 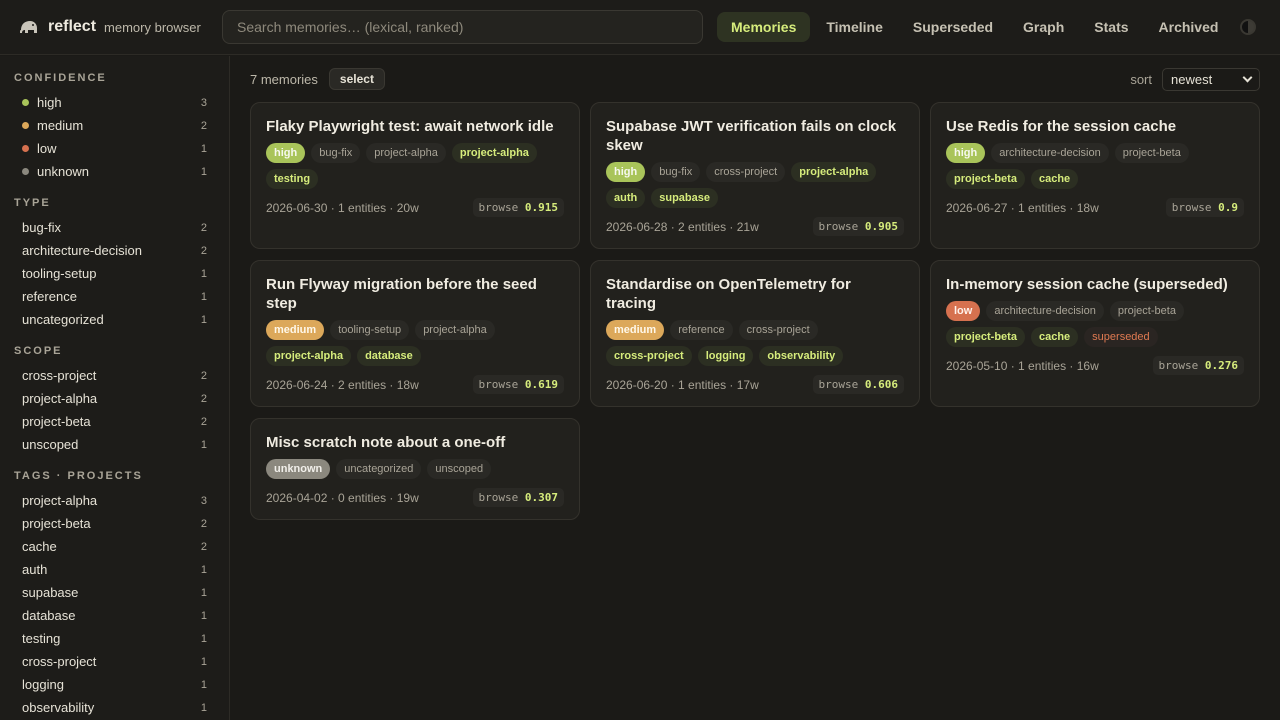 What do you see at coordinates (121, 250) in the screenshot?
I see `sidebar-item-type-architecture-decision: architecture-decision 2` at bounding box center [121, 250].